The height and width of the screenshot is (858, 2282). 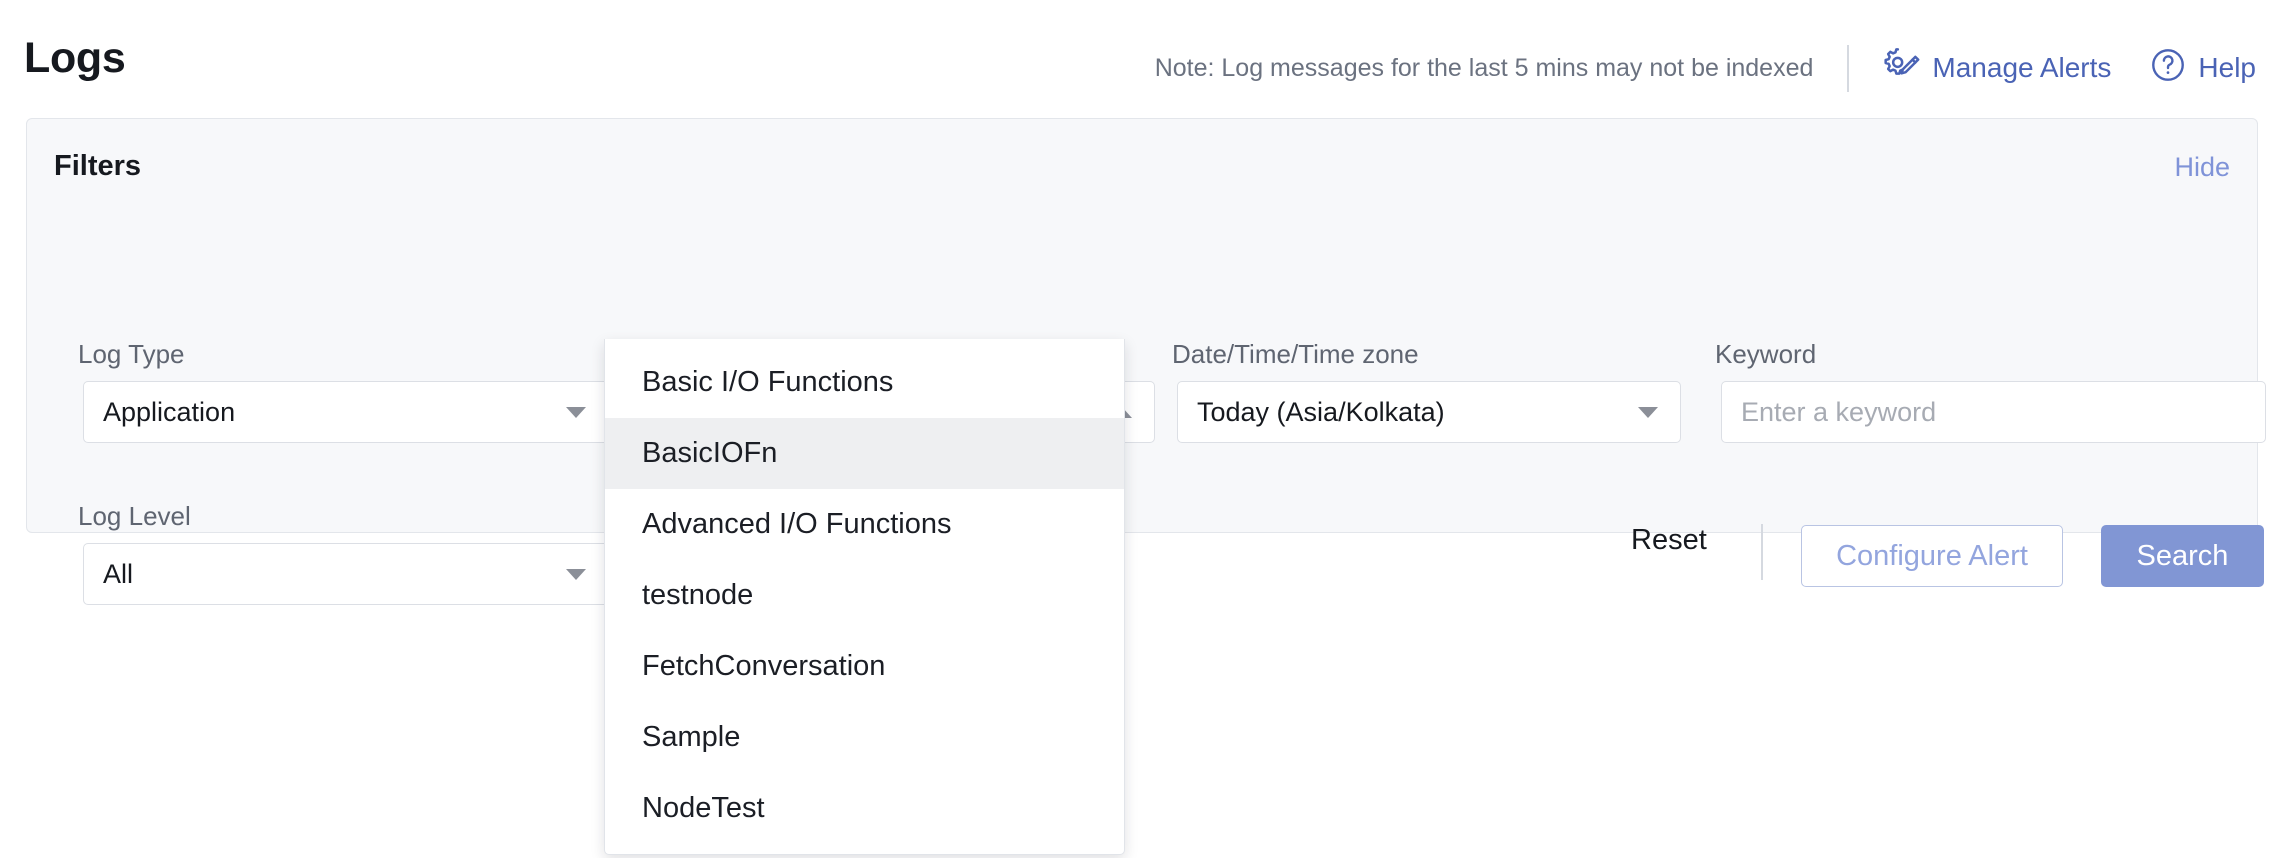 What do you see at coordinates (864, 808) in the screenshot?
I see `function-option: NodeTest` at bounding box center [864, 808].